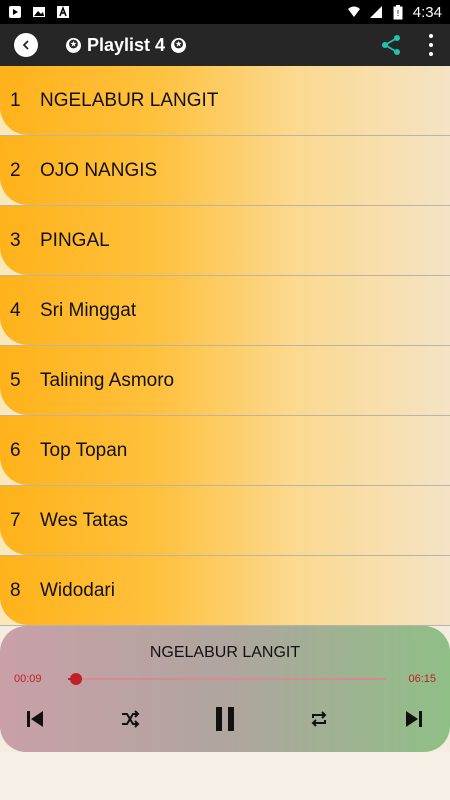 This screenshot has width=450, height=800. I want to click on list-item: 3 PINGAL, so click(225, 241).